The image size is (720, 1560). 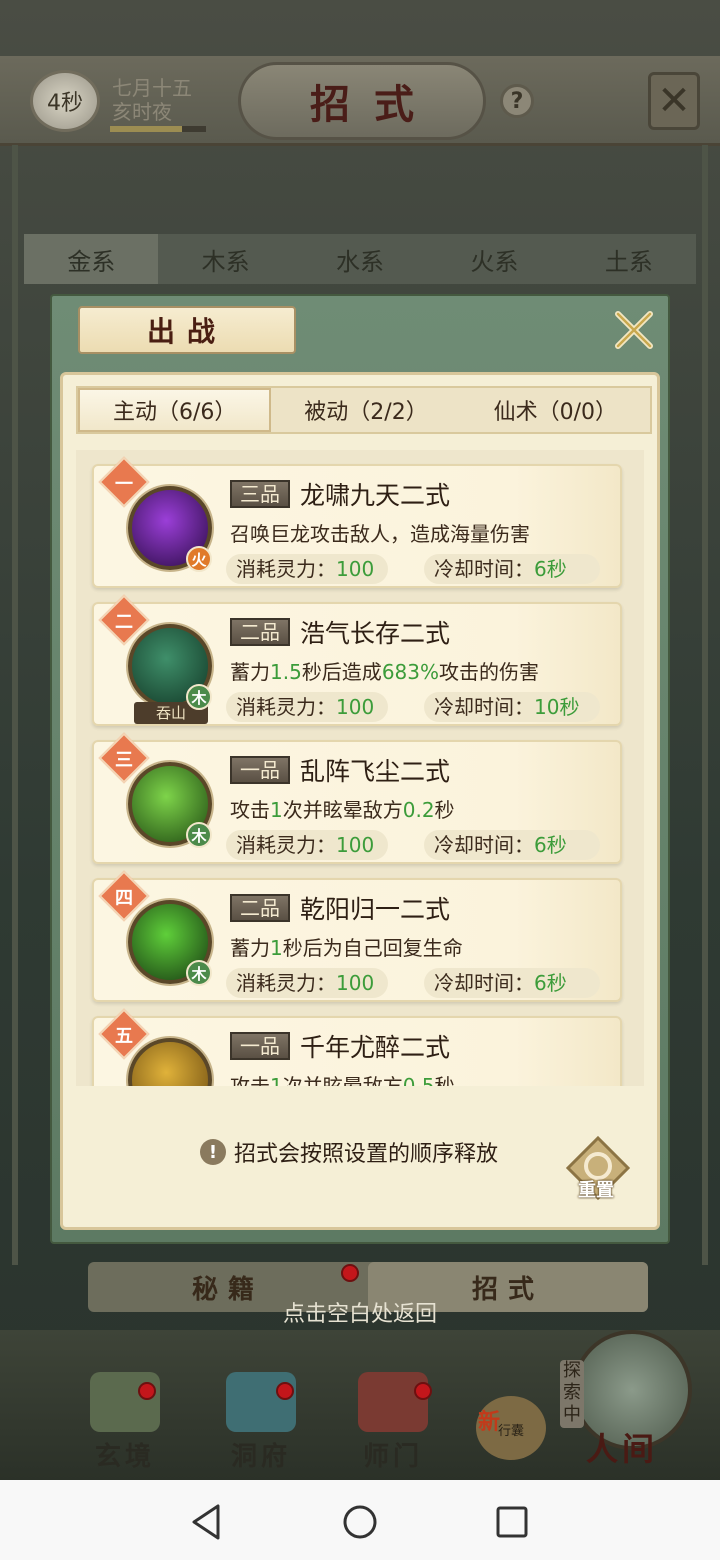 I want to click on skill-card: 四木 二品 乾阳归一二式 蓄力1秒后为自己回复生命 消耗灵力：100 冷却时间：6秒, so click(x=357, y=936).